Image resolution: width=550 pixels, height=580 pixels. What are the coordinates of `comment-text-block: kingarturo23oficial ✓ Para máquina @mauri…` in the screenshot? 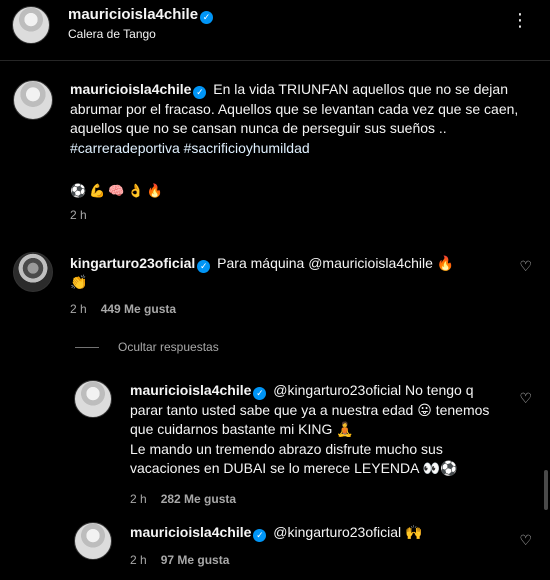 It's located at (285, 263).